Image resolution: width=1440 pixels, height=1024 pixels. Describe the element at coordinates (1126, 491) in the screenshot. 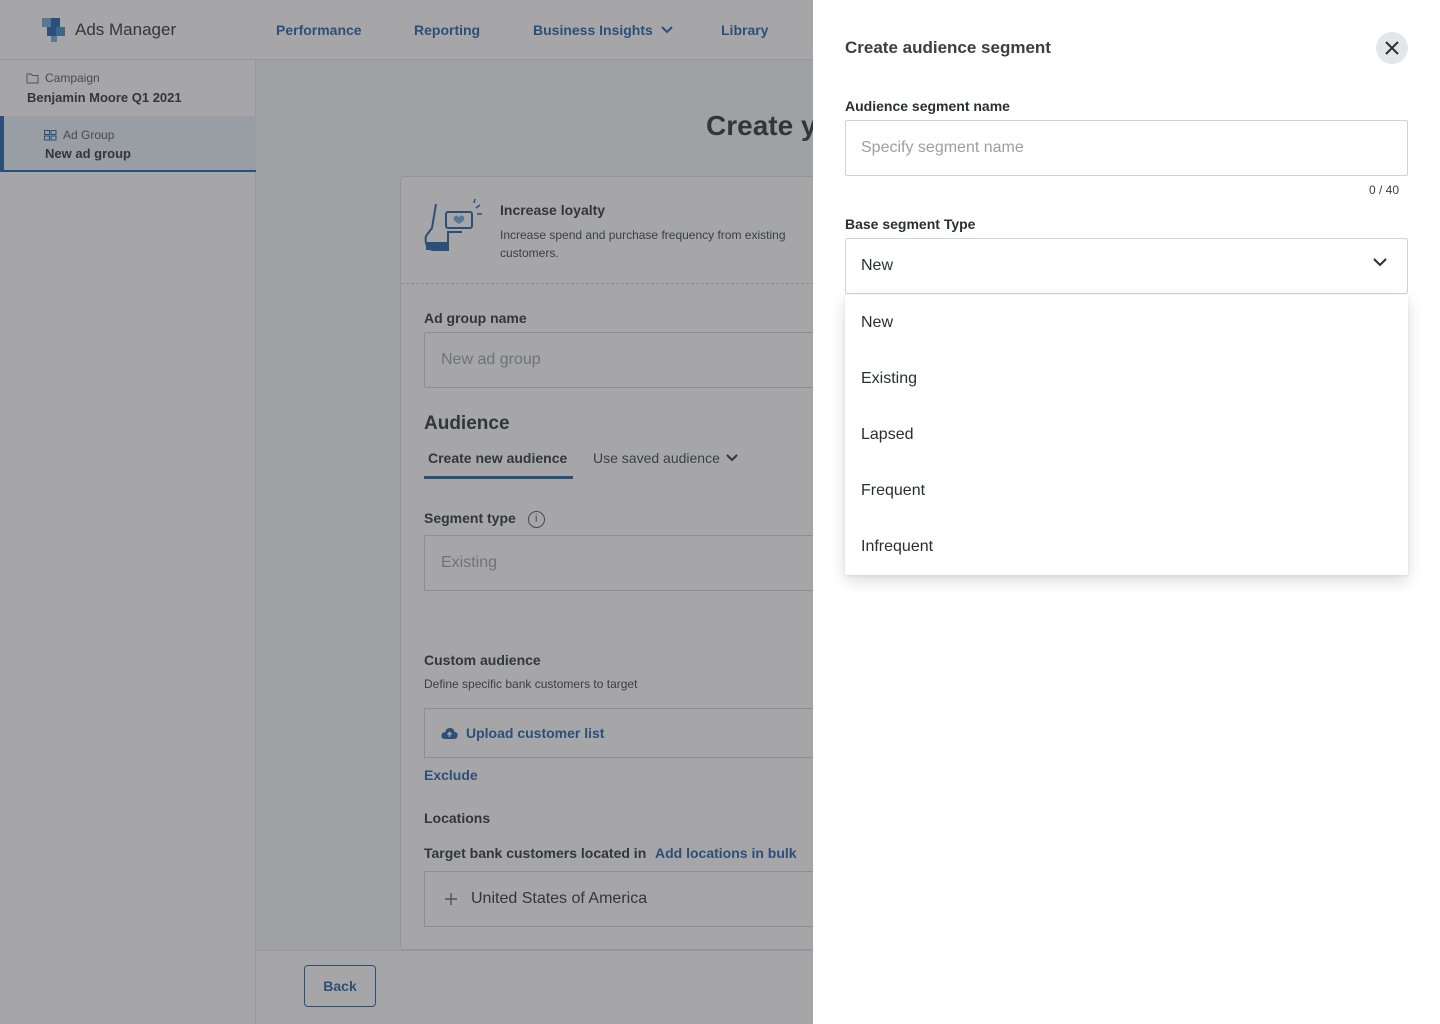

I see `option-frequent: Frequent` at that location.